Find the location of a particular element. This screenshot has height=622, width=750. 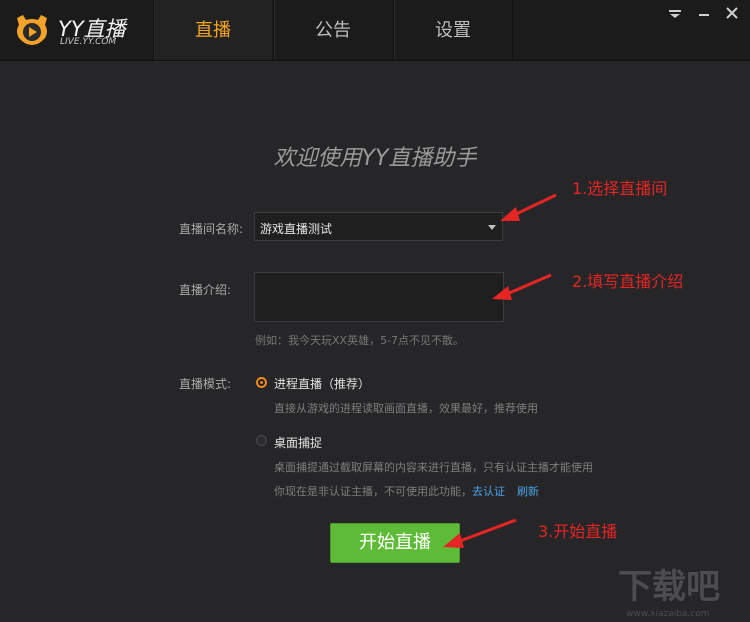

menu-dropdown-icon is located at coordinates (675, 13).